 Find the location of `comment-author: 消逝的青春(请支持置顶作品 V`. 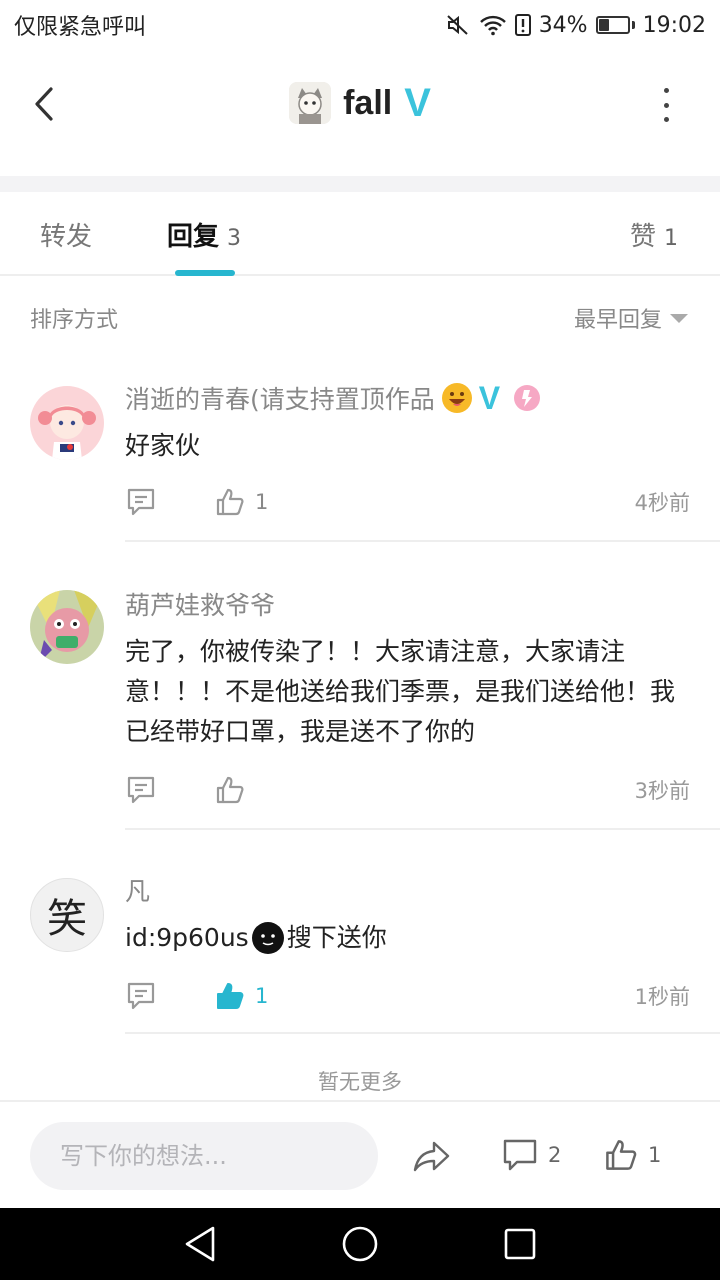

comment-author: 消逝的青春(请支持置顶作品 V is located at coordinates (407, 398).